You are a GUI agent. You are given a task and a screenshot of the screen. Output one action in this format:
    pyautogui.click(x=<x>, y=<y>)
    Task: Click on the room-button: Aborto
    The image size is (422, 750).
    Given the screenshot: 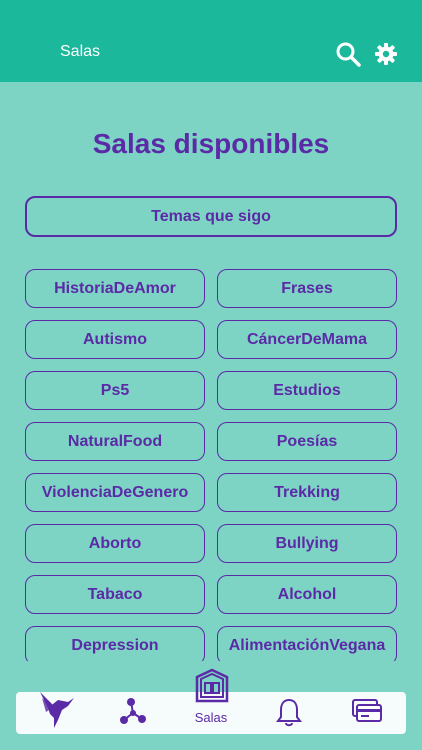 What is the action you would take?
    pyautogui.click(x=115, y=543)
    